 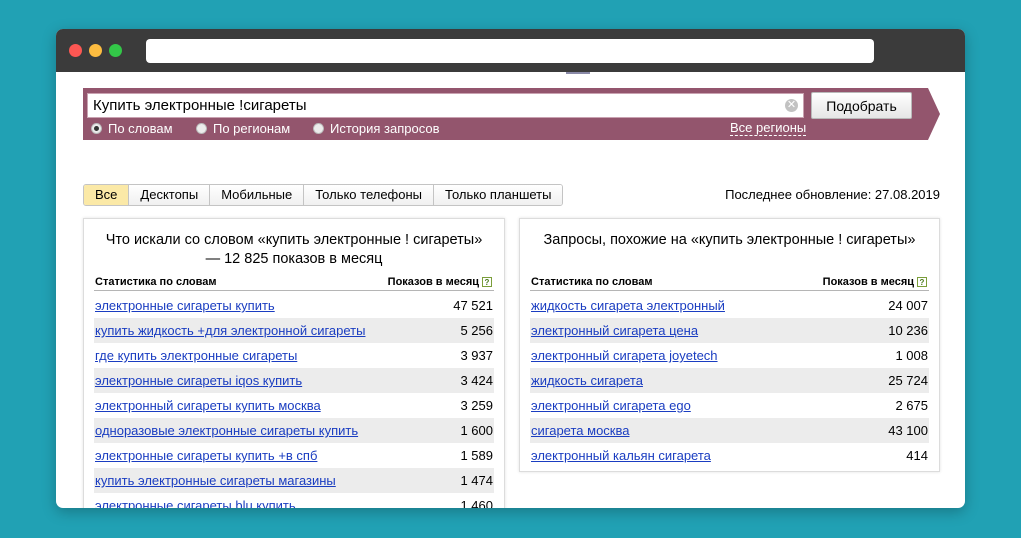 What do you see at coordinates (729, 430) in the screenshot?
I see `table-row: сигарета москва 43 100` at bounding box center [729, 430].